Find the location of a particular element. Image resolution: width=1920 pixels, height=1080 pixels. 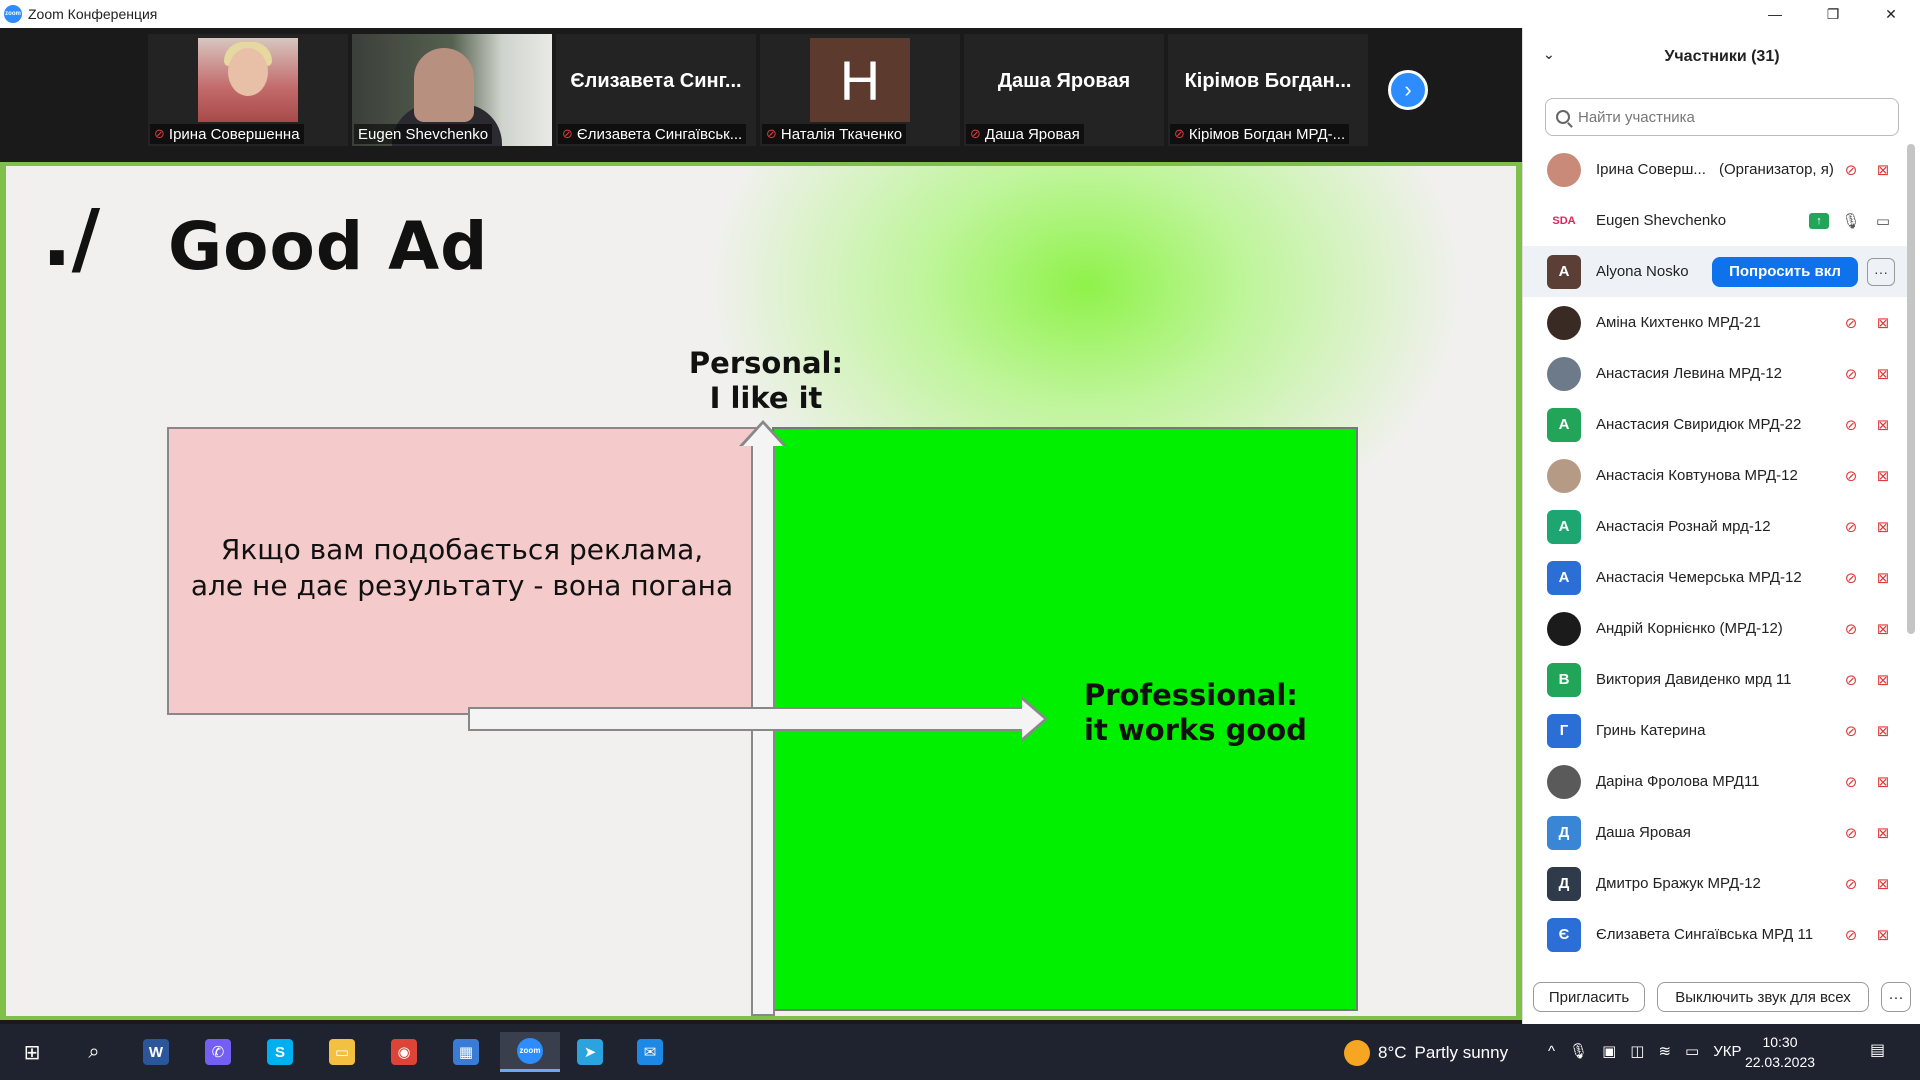

camera-icon: ◫ is located at coordinates (1637, 1051).